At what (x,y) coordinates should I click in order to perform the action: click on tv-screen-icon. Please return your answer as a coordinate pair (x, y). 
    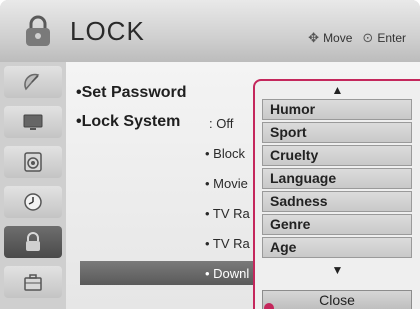
    Looking at the image, I should click on (33, 122).